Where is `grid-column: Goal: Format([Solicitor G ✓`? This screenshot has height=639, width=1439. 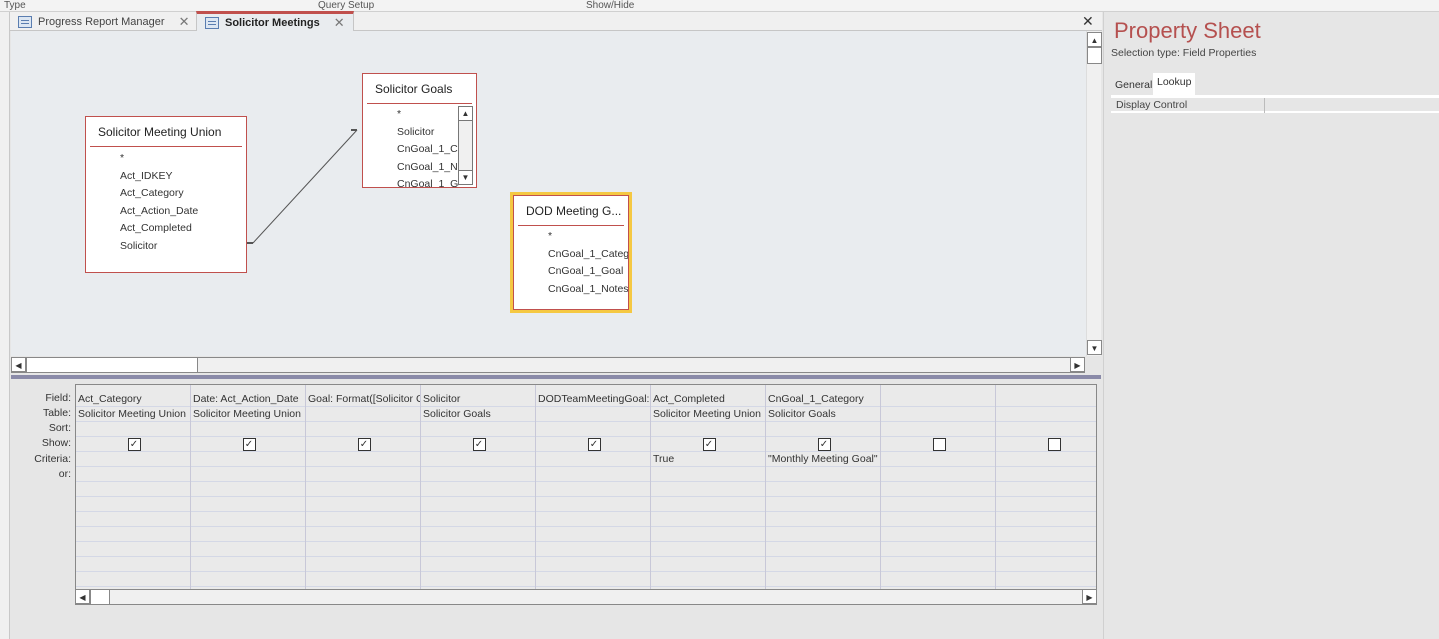
grid-column: Goal: Format([Solicitor G ✓ is located at coordinates (363, 487).